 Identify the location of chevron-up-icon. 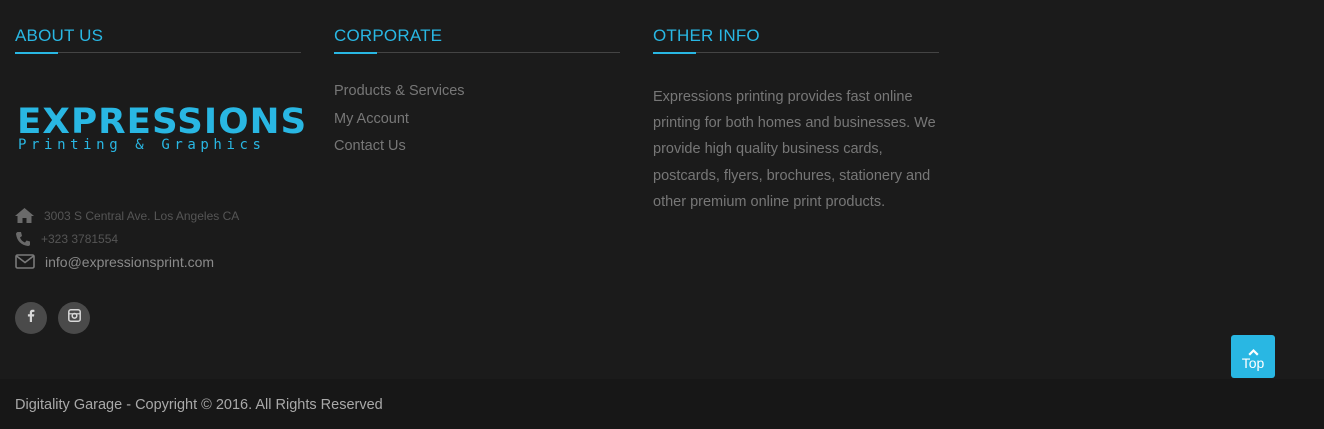
(1253, 350).